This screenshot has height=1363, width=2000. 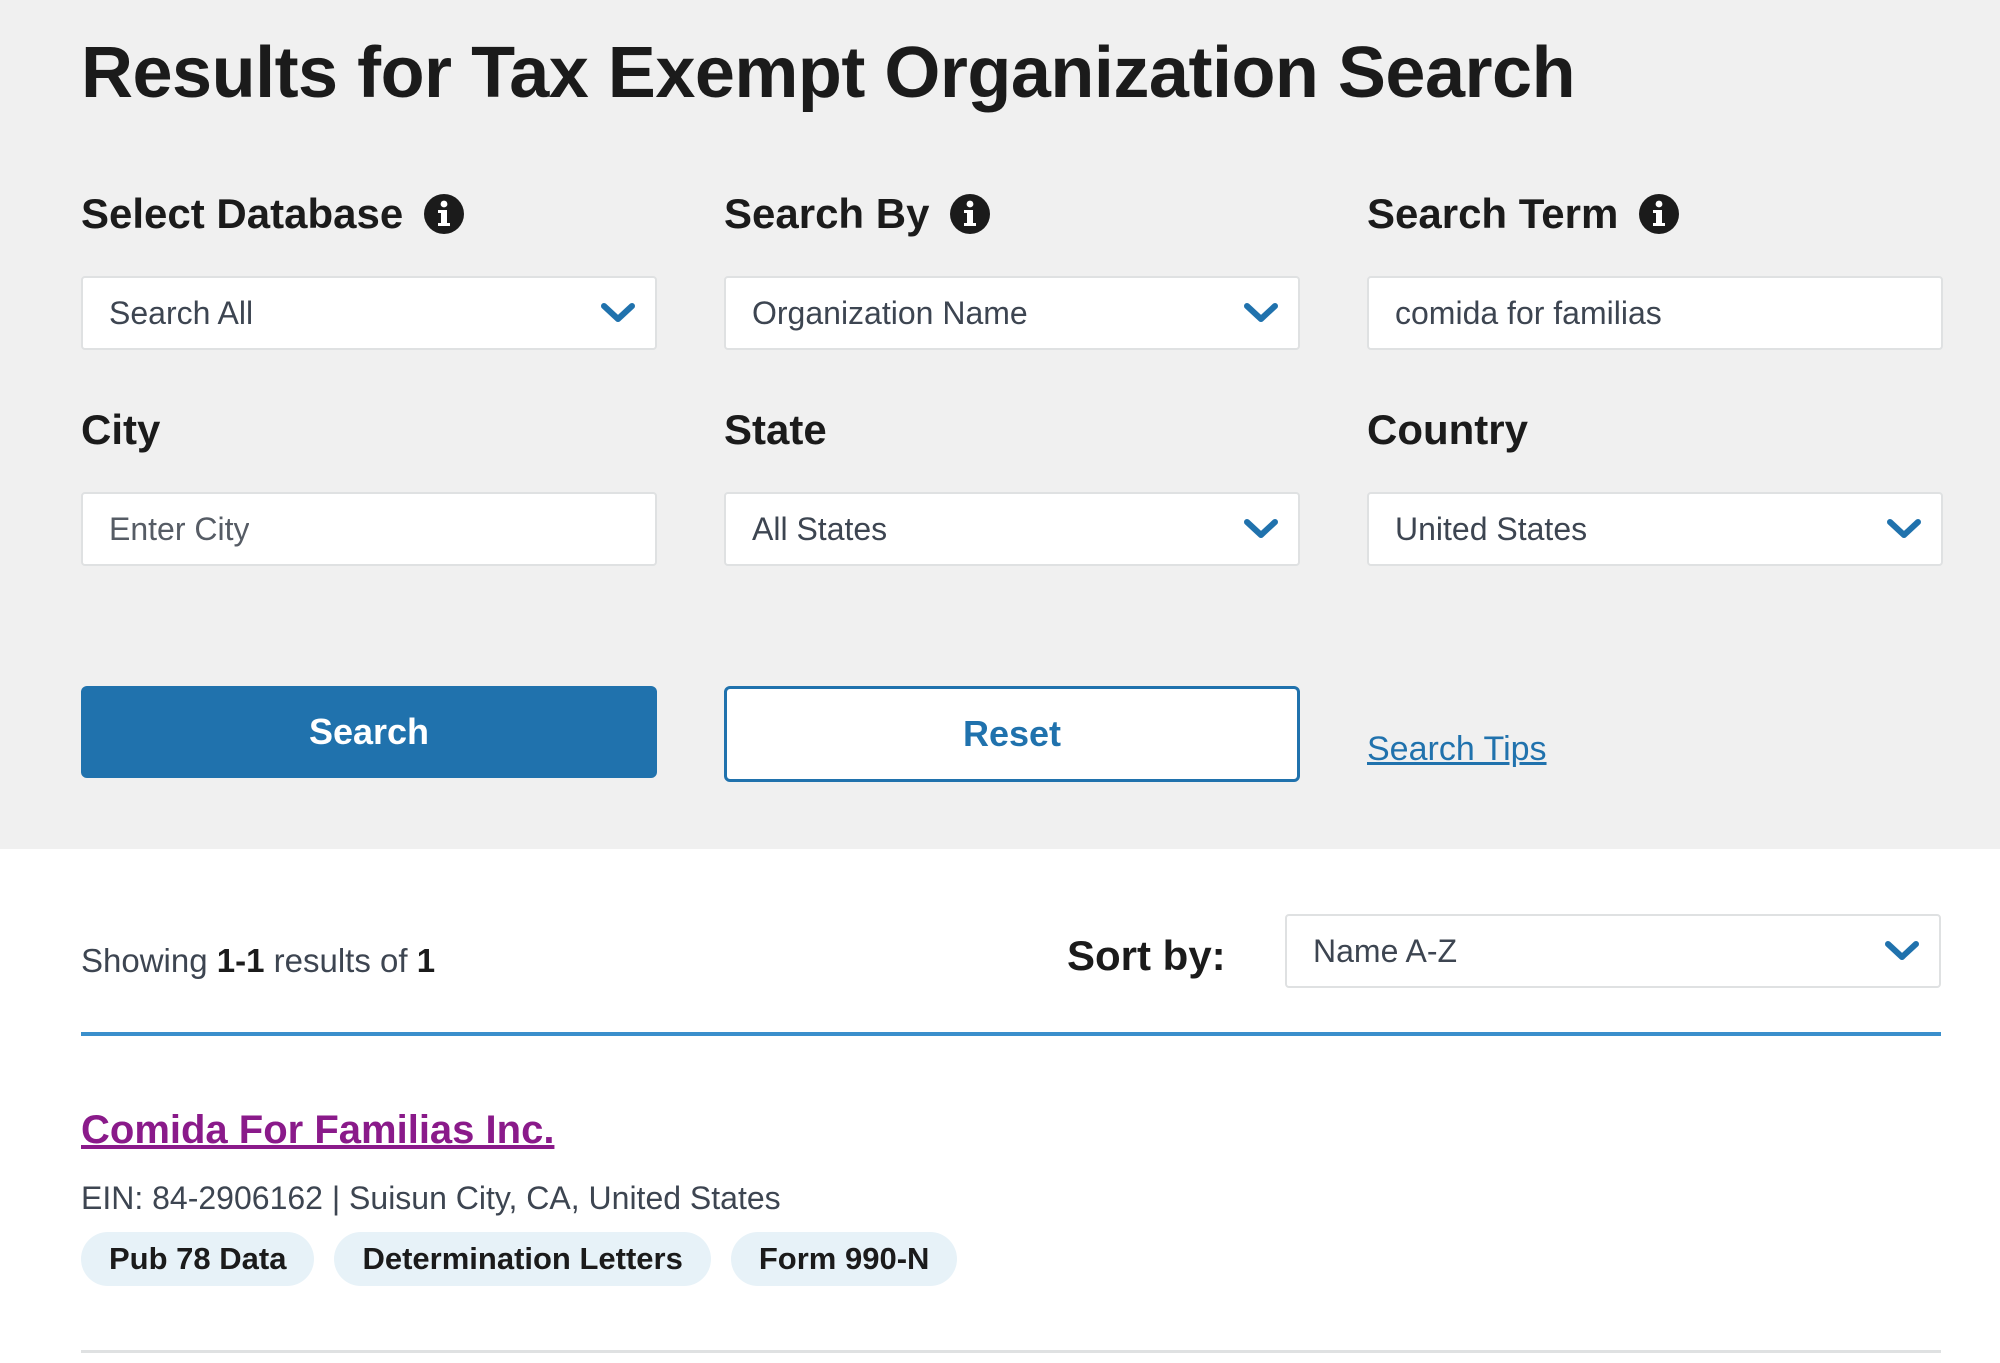 I want to click on result-organization-link: Comida For Familias Inc., so click(x=317, y=1130).